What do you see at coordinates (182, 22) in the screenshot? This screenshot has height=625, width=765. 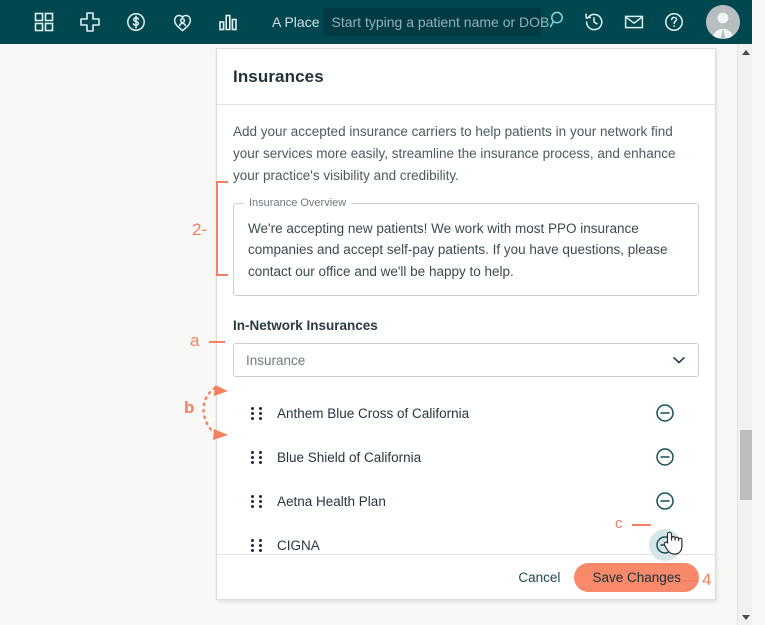 I see `heart-person-icon` at bounding box center [182, 22].